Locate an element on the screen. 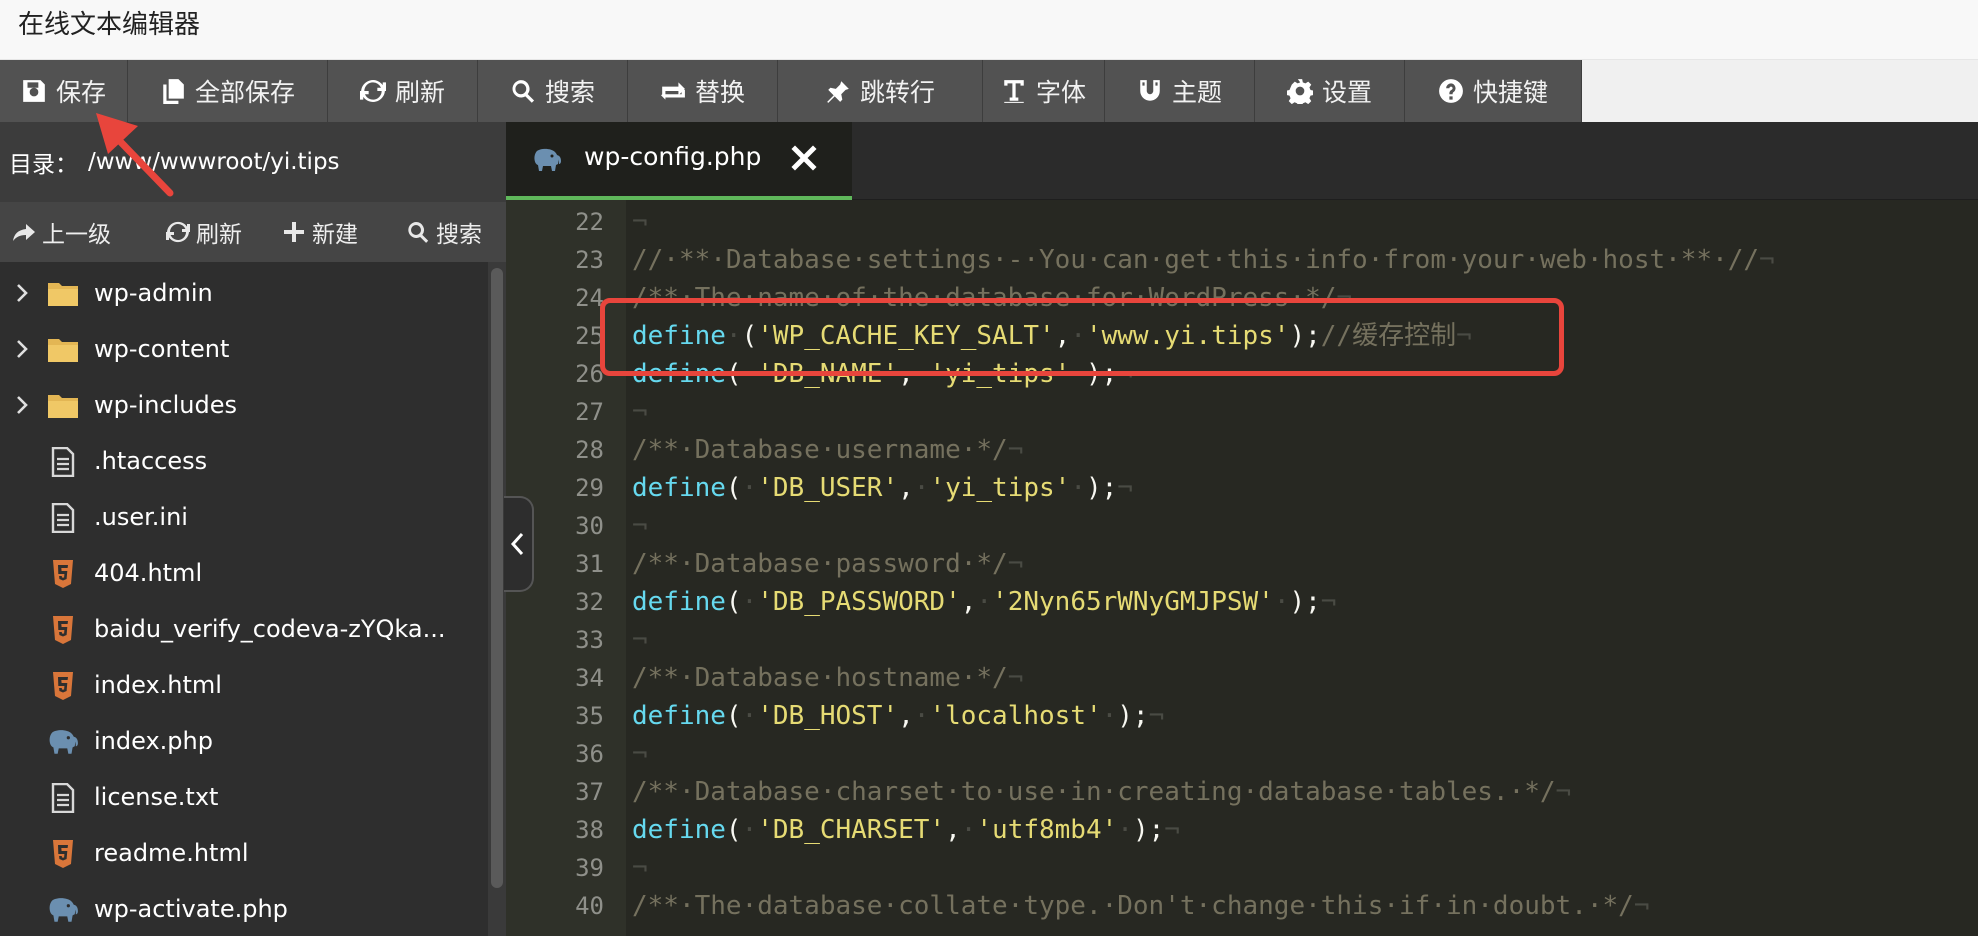 Image resolution: width=1978 pixels, height=936 pixels. sidebar-actions: 上一级 刷新 新建 搜索 is located at coordinates (253, 232).